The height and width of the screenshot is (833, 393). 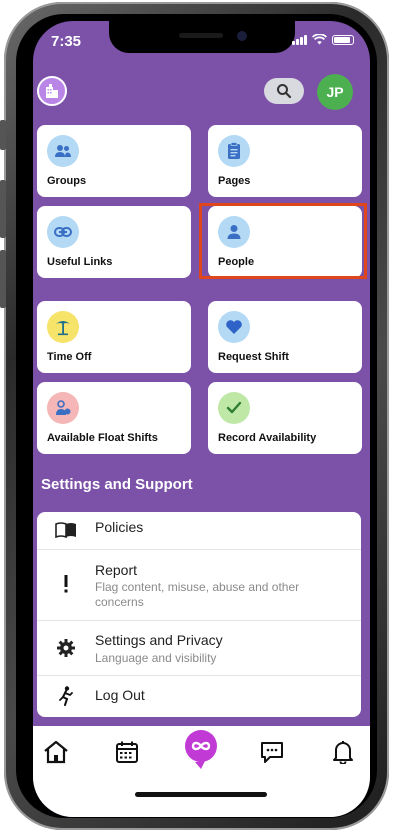 What do you see at coordinates (199, 696) in the screenshot?
I see `logout-item: Log Out` at bounding box center [199, 696].